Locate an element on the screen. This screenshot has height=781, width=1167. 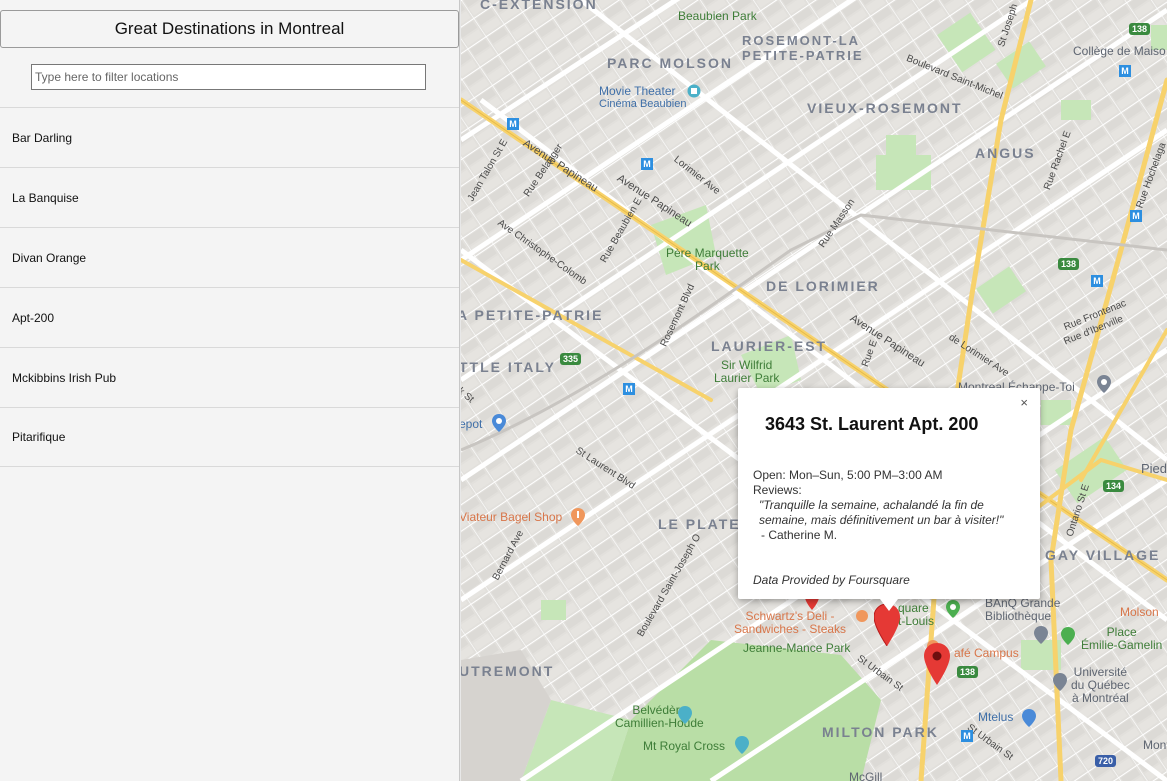
location-marker-icon is located at coordinates (937, 664).